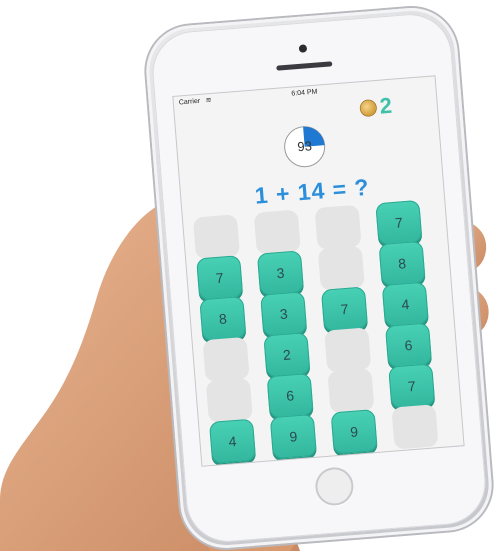 Image resolution: width=500 pixels, height=551 pixels. What do you see at coordinates (304, 66) in the screenshot?
I see `earpiece-speaker` at bounding box center [304, 66].